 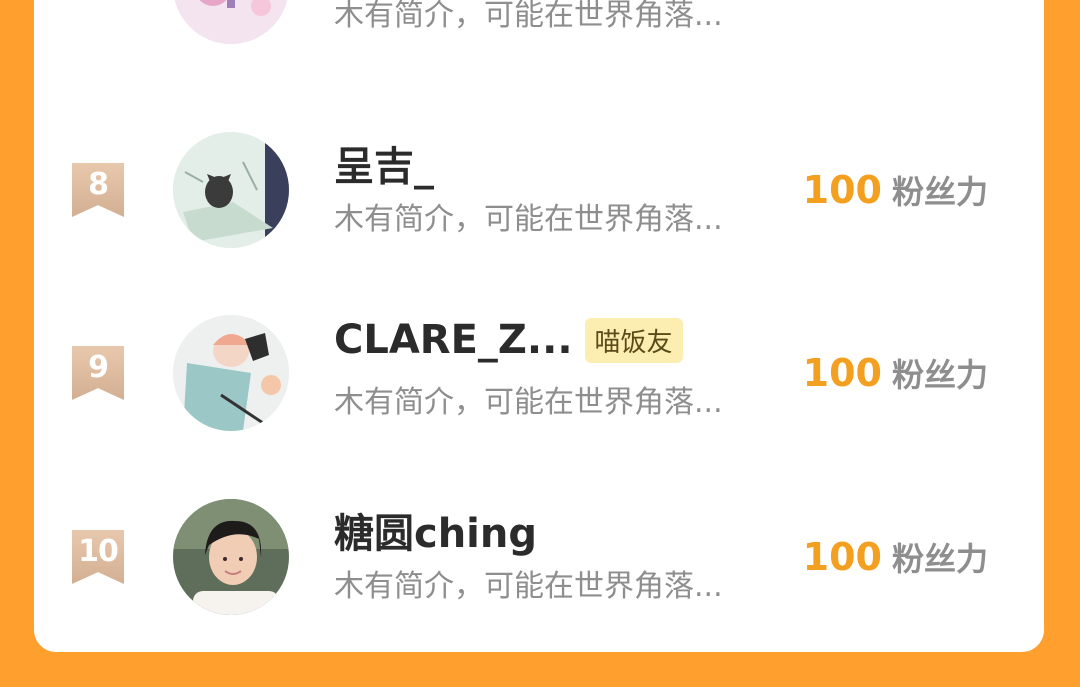 I want to click on rank-number: 8, so click(x=98, y=184).